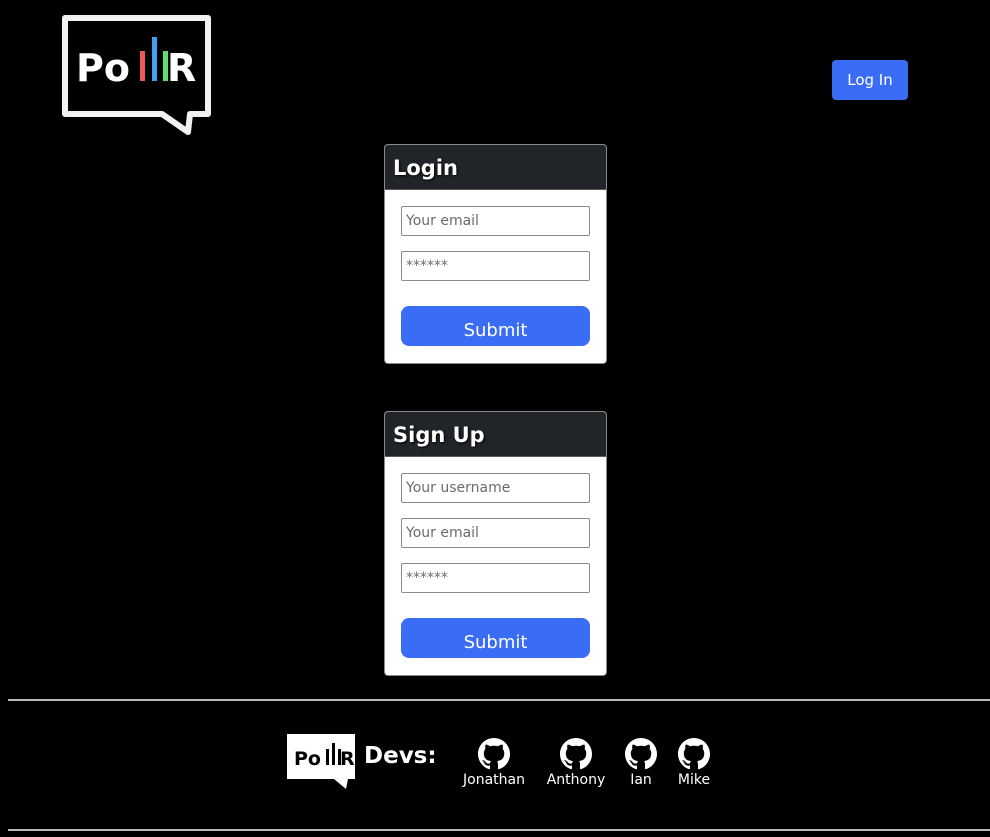 The width and height of the screenshot is (990, 837). Describe the element at coordinates (495, 557) in the screenshot. I see `signup-form: Submit` at that location.